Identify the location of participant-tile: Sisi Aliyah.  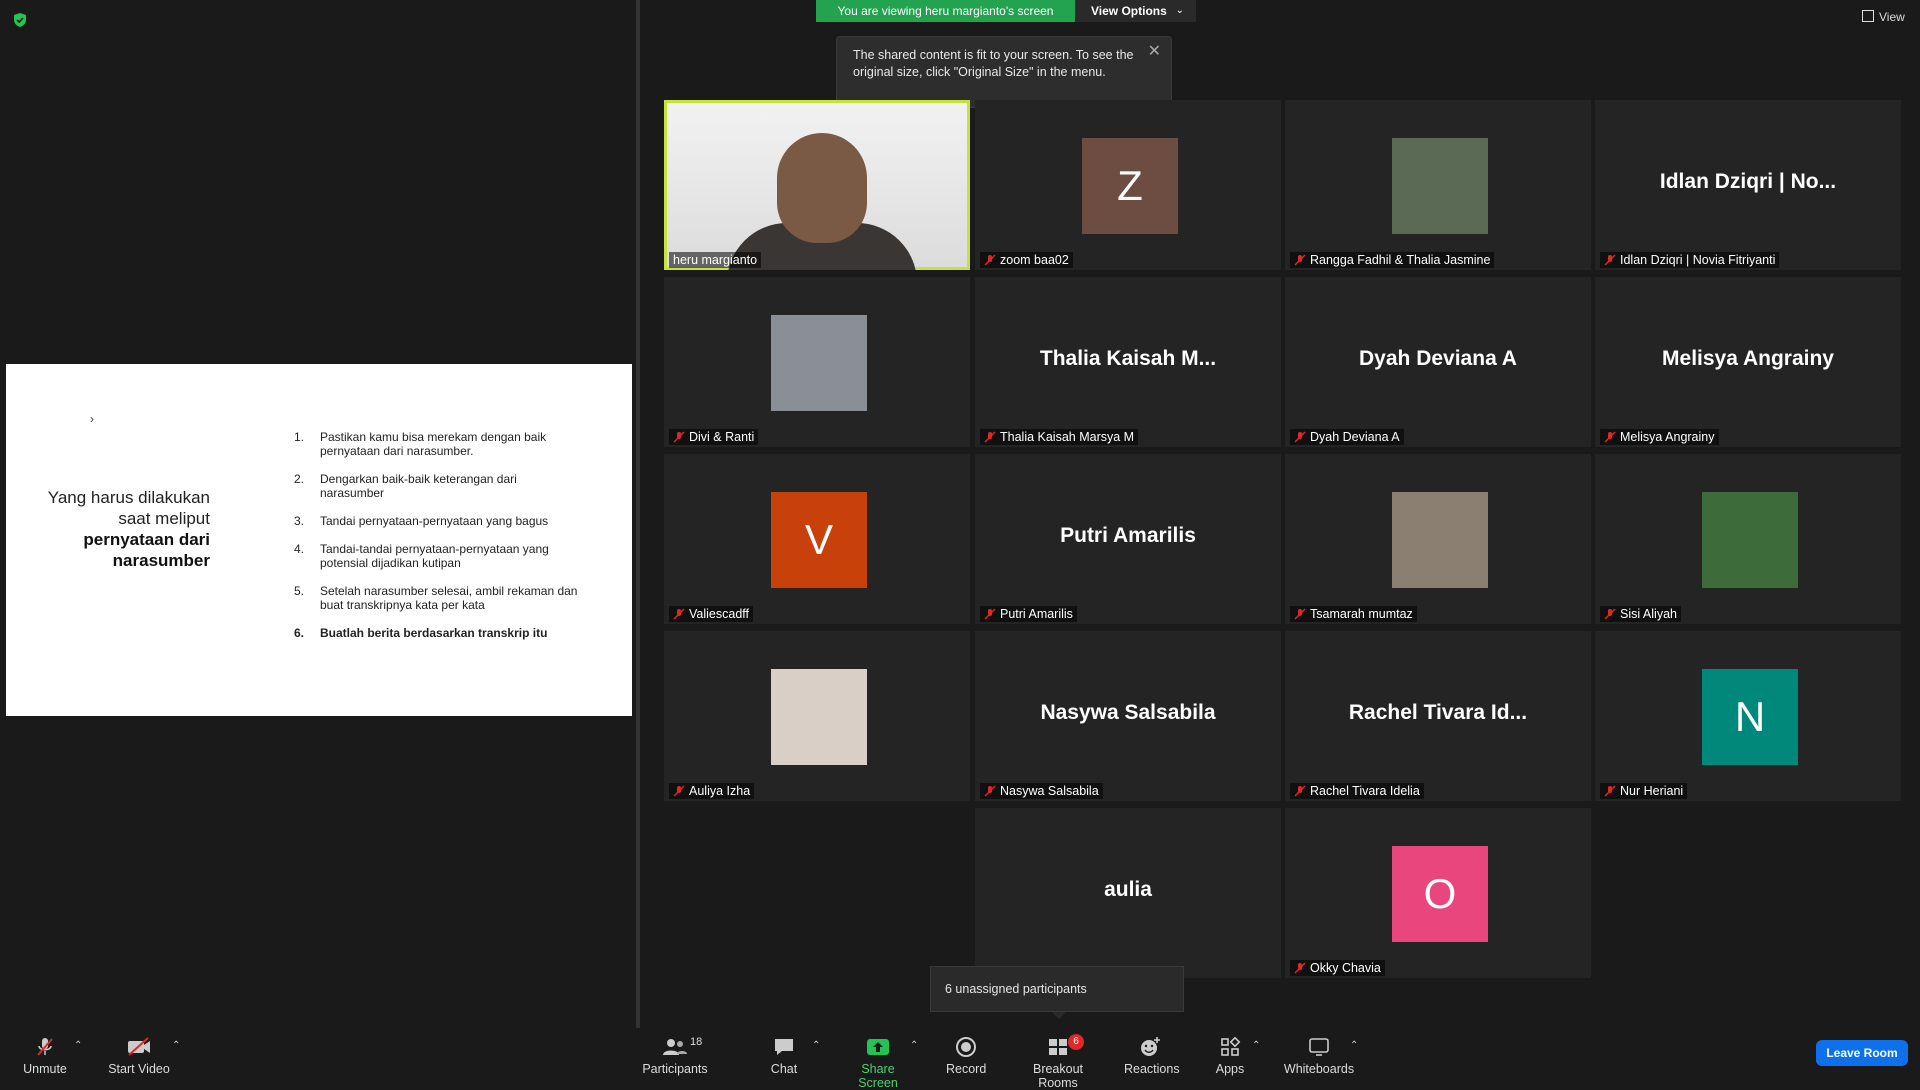
(1748, 539).